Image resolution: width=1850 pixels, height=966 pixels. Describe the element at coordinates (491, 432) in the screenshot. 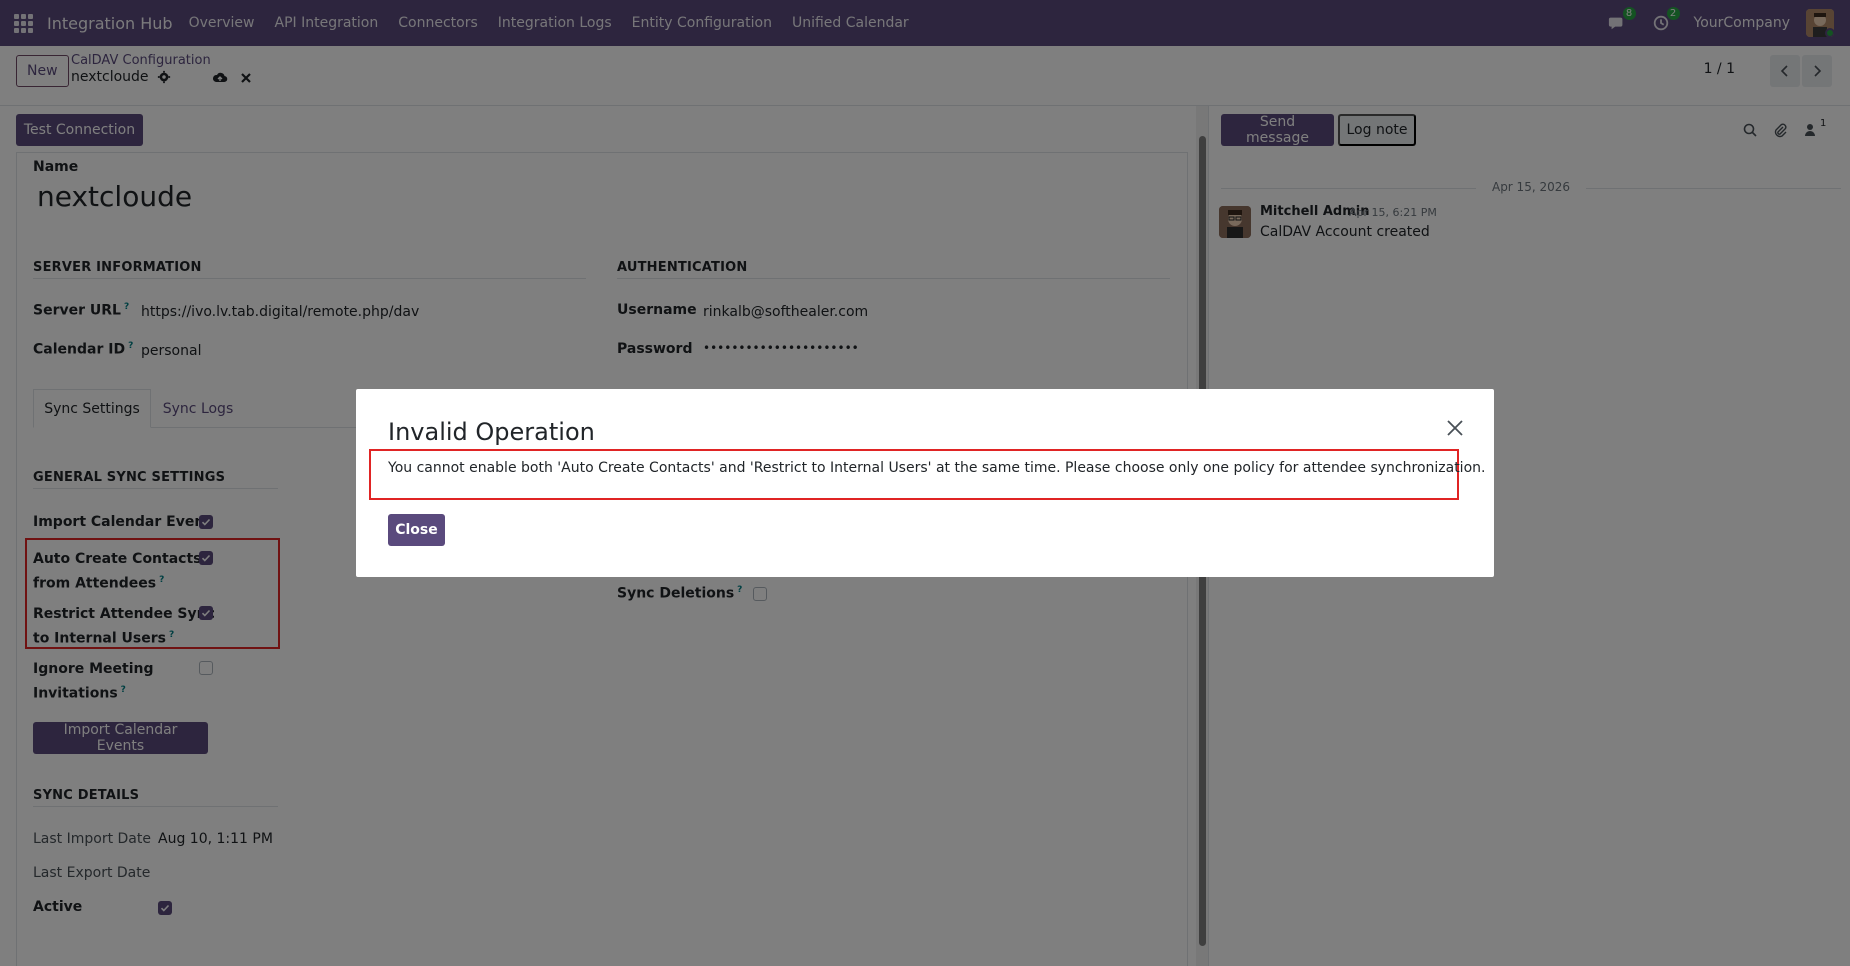

I see `dialog-title: Invalid Operation` at that location.